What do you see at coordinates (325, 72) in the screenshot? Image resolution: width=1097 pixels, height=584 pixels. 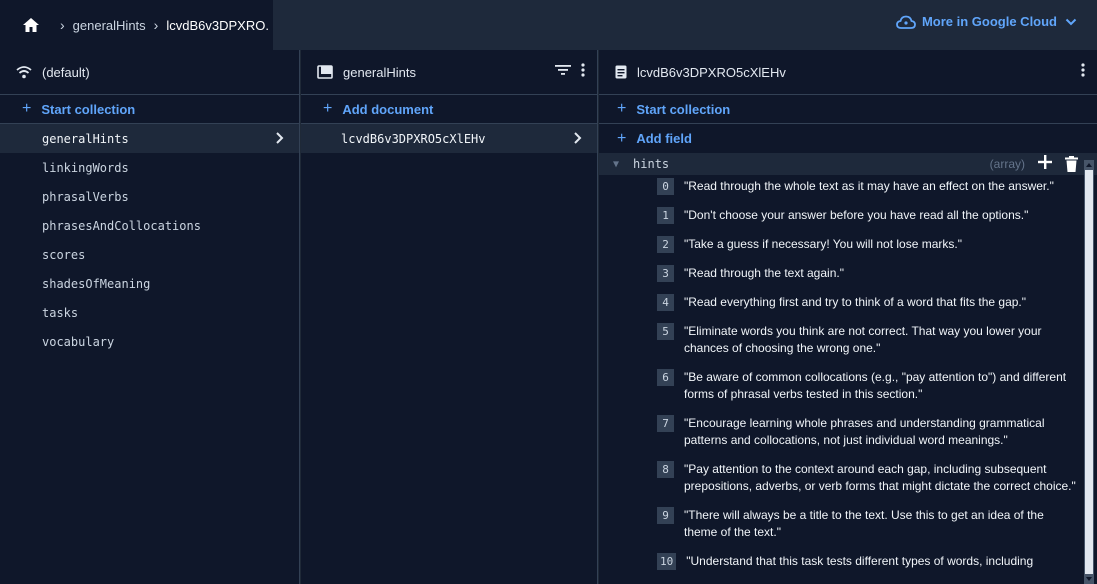 I see `collection-icon` at bounding box center [325, 72].